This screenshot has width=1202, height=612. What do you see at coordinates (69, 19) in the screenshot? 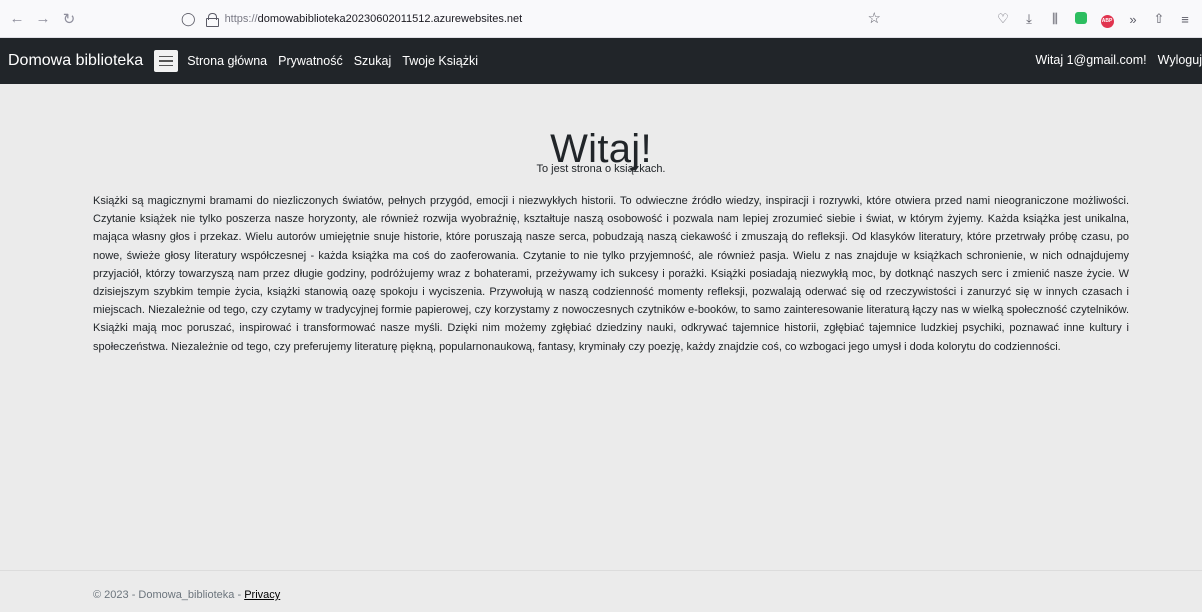
I see `reload-icon: ↻` at bounding box center [69, 19].